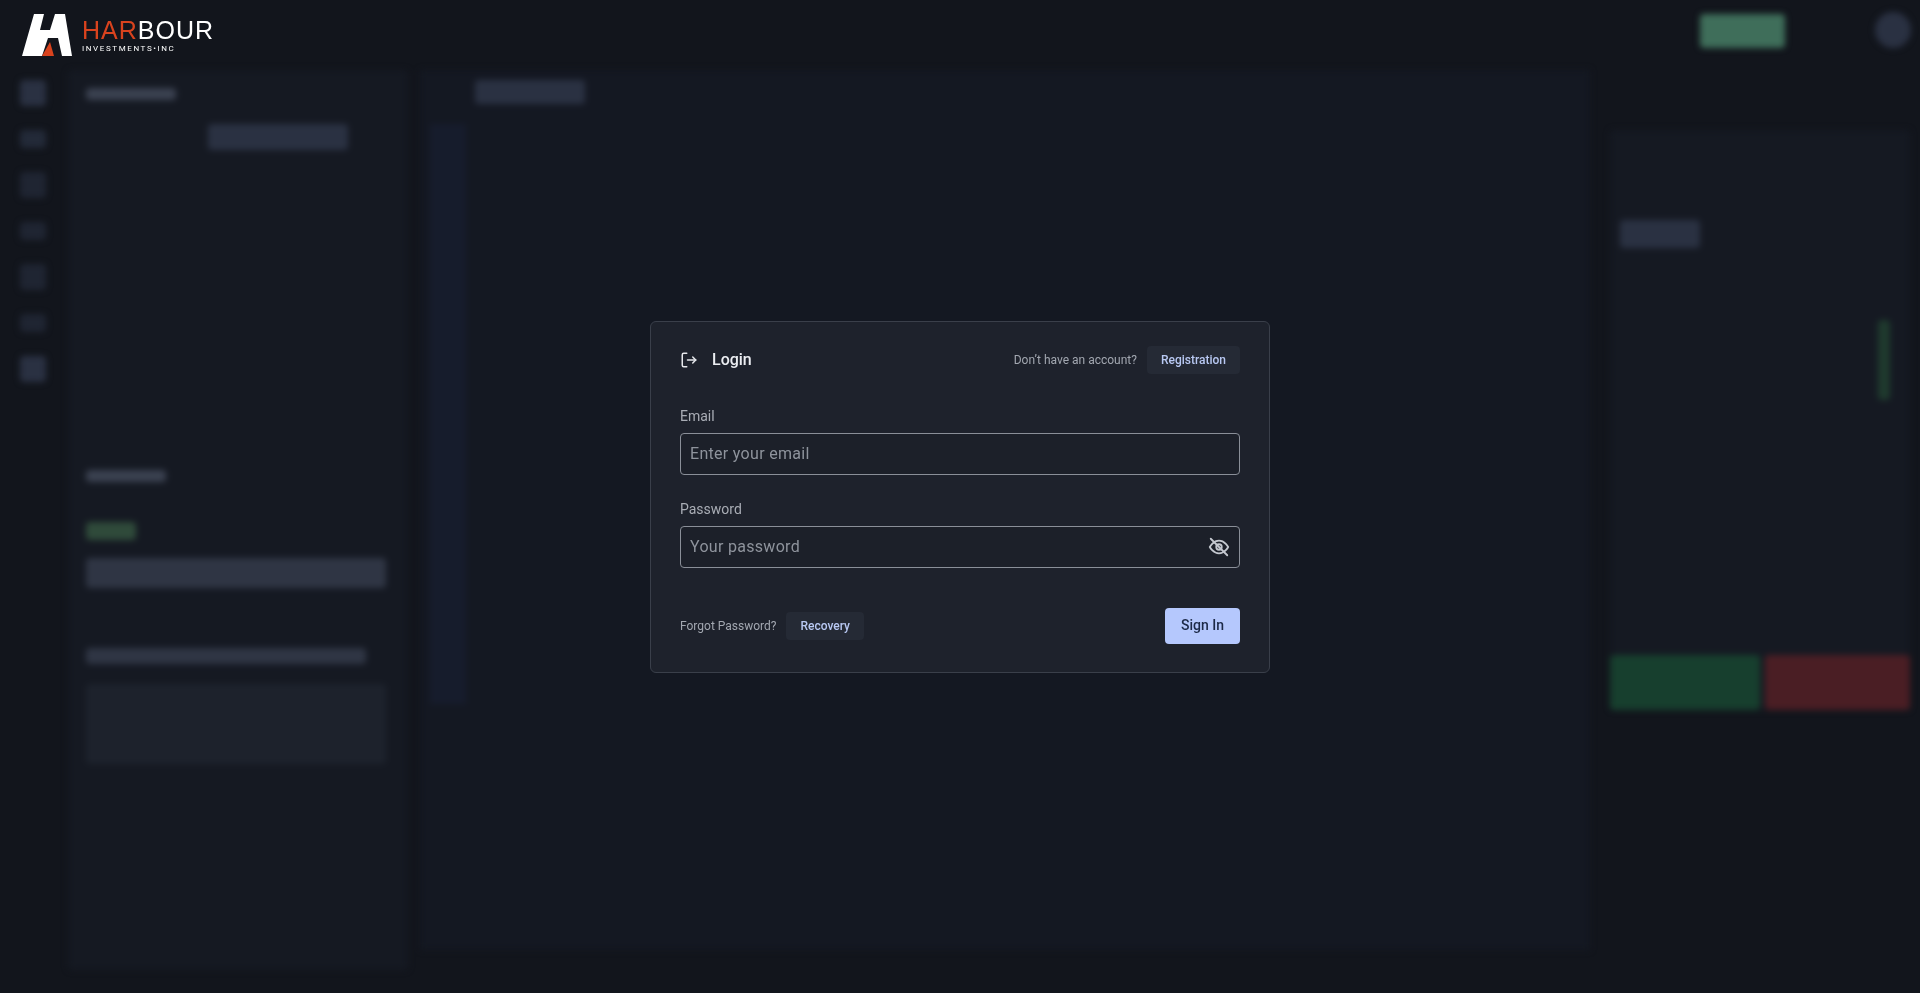 Image resolution: width=1920 pixels, height=993 pixels. I want to click on logo-icon, so click(46, 35).